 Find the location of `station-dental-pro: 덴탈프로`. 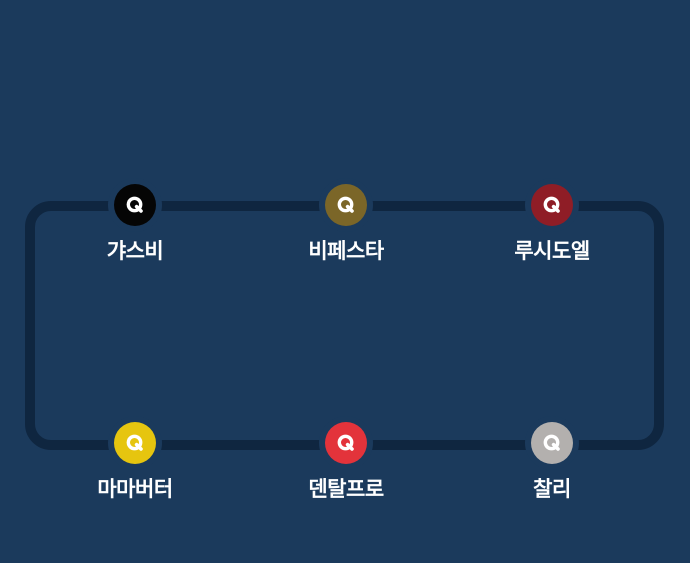

station-dental-pro: 덴탈프로 is located at coordinates (346, 472).